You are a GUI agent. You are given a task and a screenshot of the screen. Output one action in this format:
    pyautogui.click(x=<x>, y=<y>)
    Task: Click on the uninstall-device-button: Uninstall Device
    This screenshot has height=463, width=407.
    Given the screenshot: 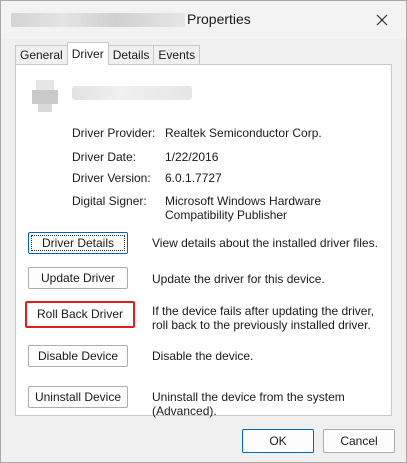 What is the action you would take?
    pyautogui.click(x=78, y=397)
    